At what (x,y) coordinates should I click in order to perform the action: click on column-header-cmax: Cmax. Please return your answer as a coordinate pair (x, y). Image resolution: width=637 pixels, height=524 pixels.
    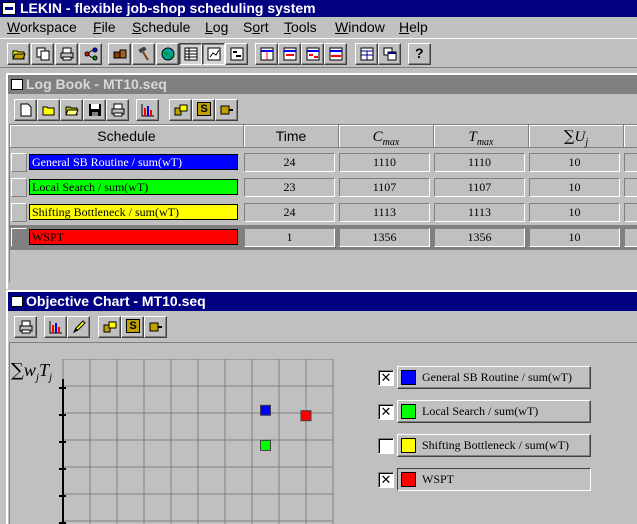
    Looking at the image, I should click on (386, 136).